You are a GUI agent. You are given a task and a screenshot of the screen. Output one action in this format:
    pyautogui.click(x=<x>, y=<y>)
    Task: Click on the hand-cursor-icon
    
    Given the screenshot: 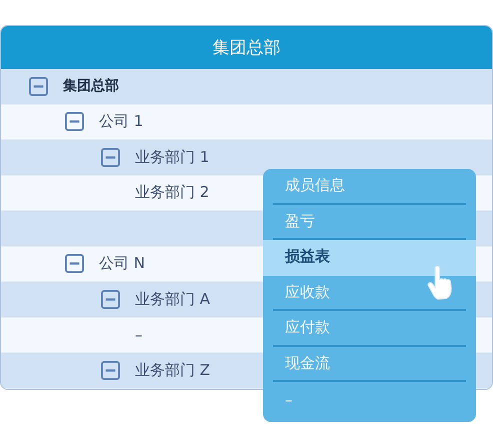 What is the action you would take?
    pyautogui.click(x=440, y=284)
    